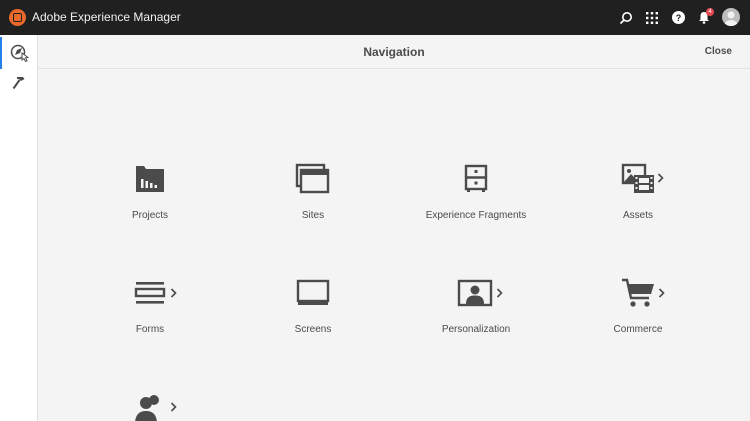 The image size is (750, 421). I want to click on tile-label: Sites, so click(313, 215).